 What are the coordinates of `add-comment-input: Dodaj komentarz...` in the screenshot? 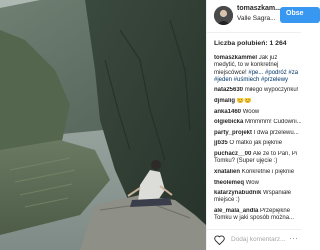 It's located at (258, 239).